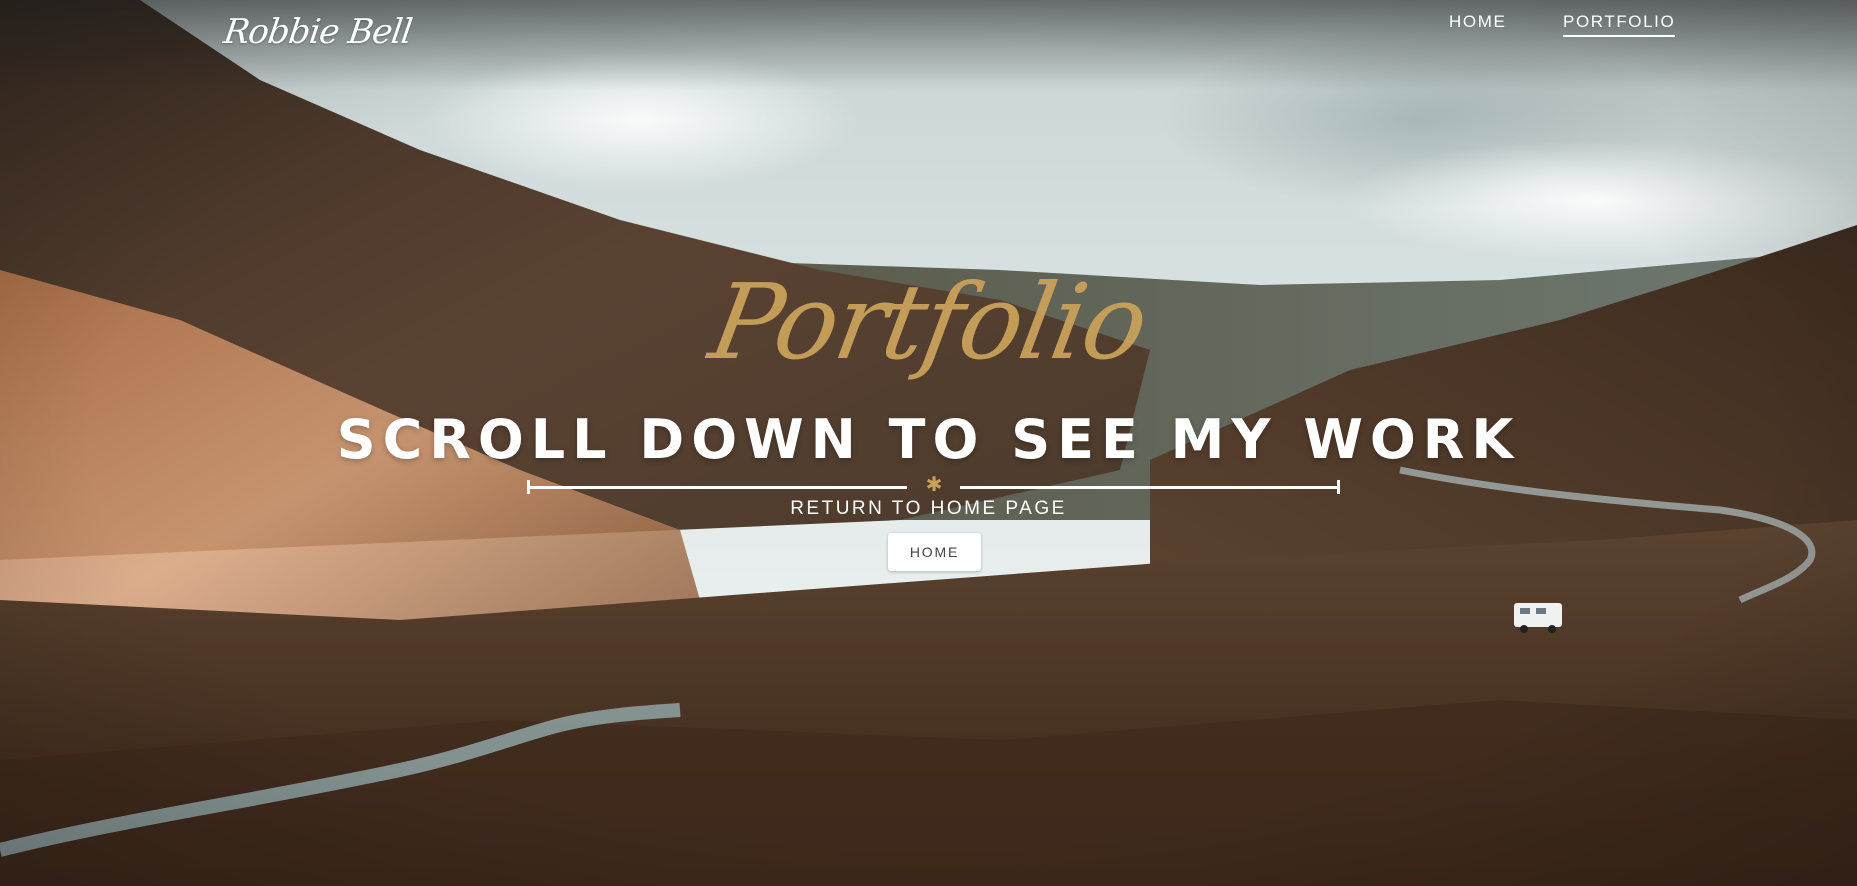 This screenshot has height=886, width=1857. What do you see at coordinates (928, 439) in the screenshot?
I see `hero-headline: SCROLL DOWN TO SEE MY WORK` at bounding box center [928, 439].